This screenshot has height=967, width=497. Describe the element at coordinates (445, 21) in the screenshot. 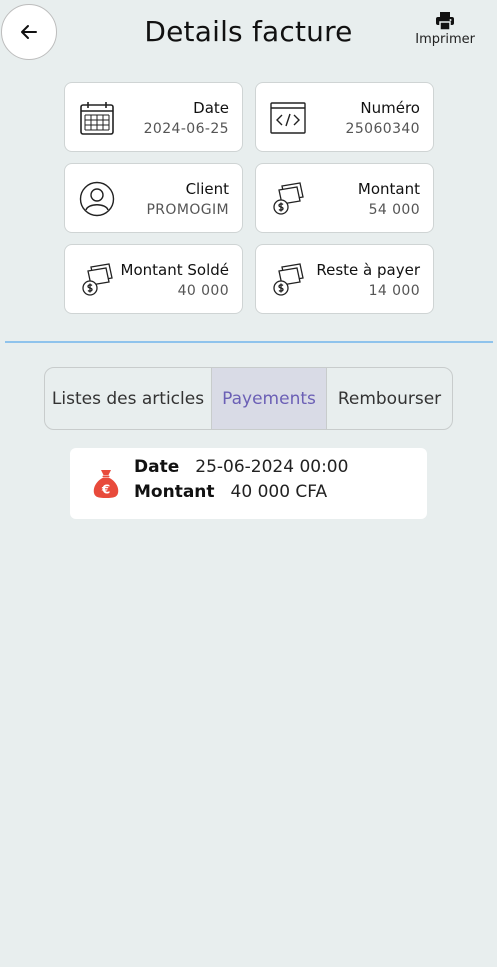

I see `printer-icon` at that location.